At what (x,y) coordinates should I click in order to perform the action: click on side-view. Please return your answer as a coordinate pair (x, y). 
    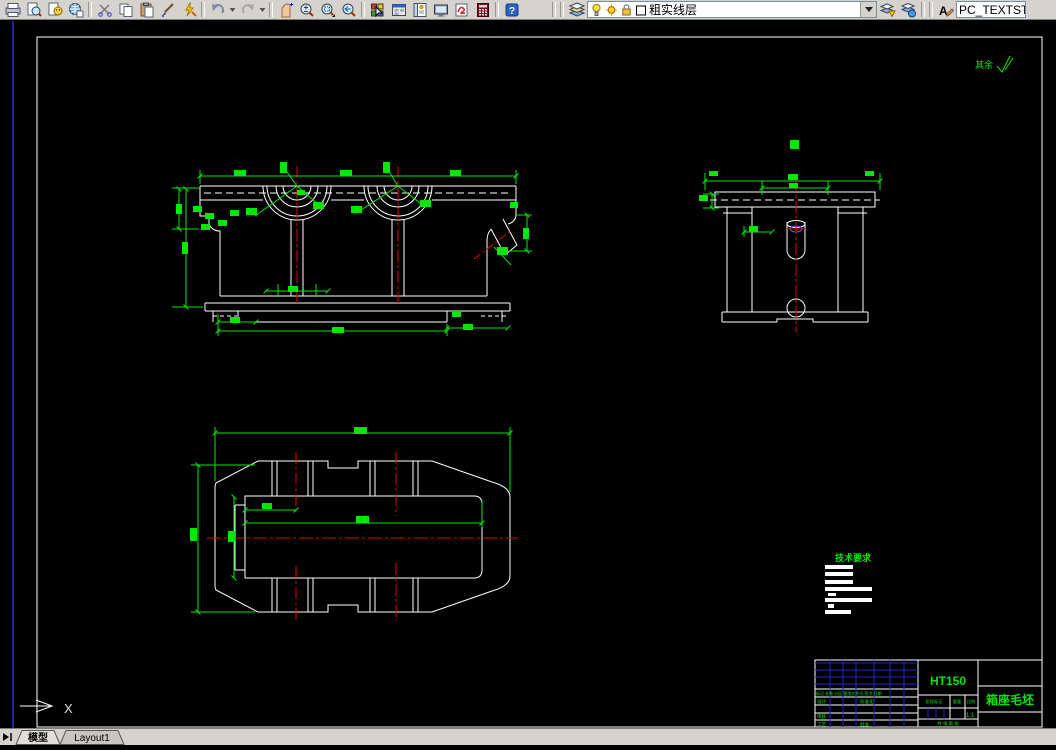
    Looking at the image, I should click on (792, 252).